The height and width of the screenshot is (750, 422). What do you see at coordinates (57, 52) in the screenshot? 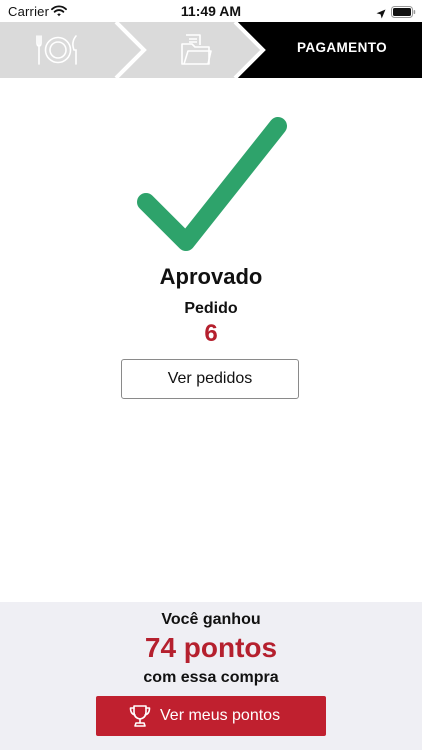
I see `plate-cutlery-icon` at bounding box center [57, 52].